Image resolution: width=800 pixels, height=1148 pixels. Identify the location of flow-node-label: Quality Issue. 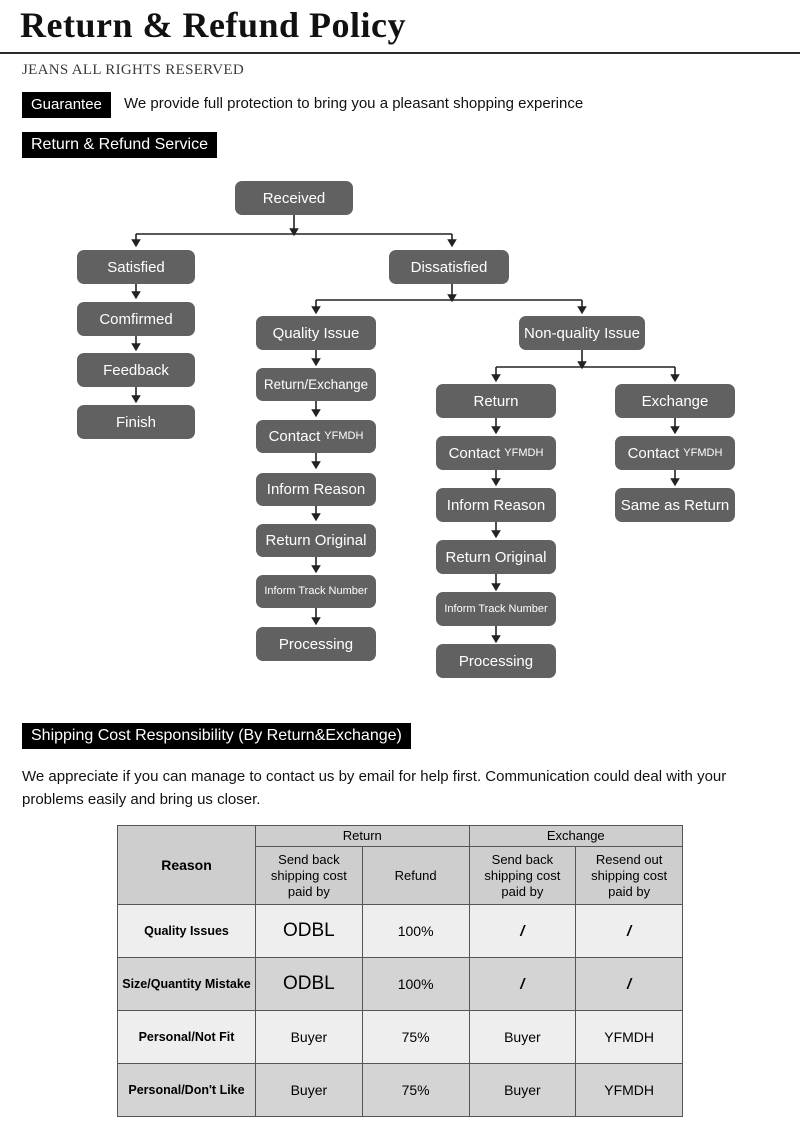
(316, 333).